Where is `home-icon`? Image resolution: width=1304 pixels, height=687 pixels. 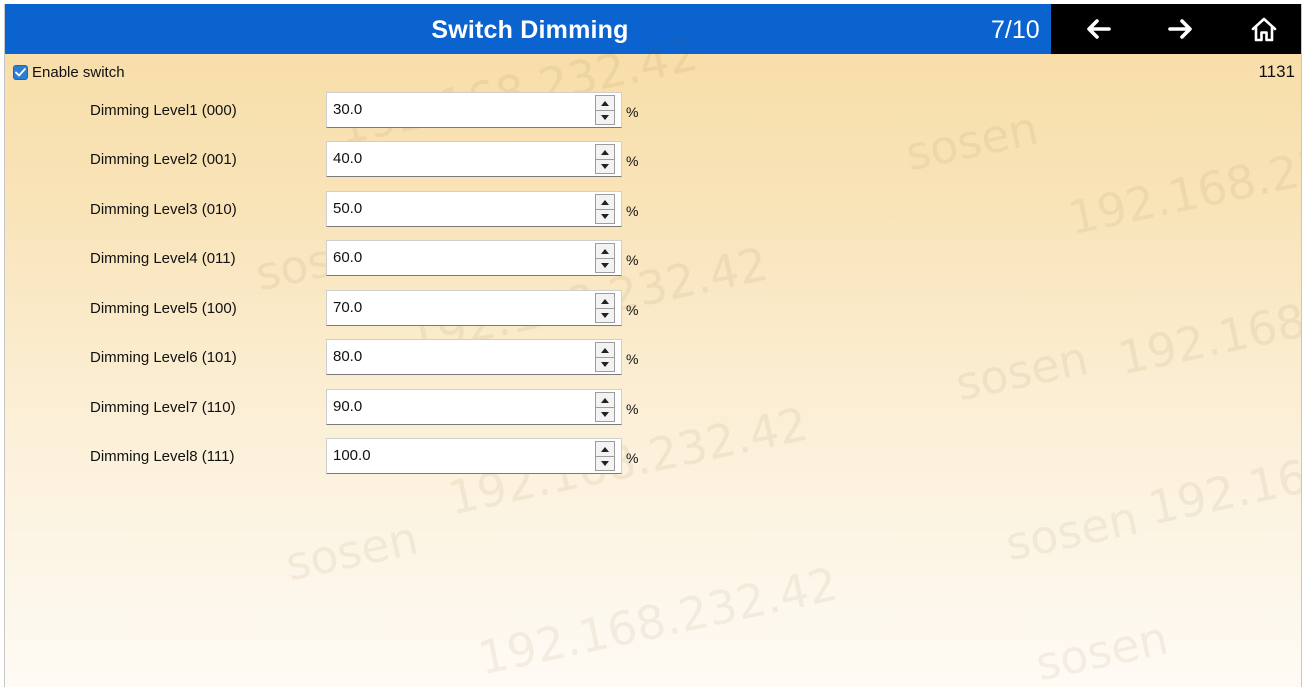 home-icon is located at coordinates (1264, 29).